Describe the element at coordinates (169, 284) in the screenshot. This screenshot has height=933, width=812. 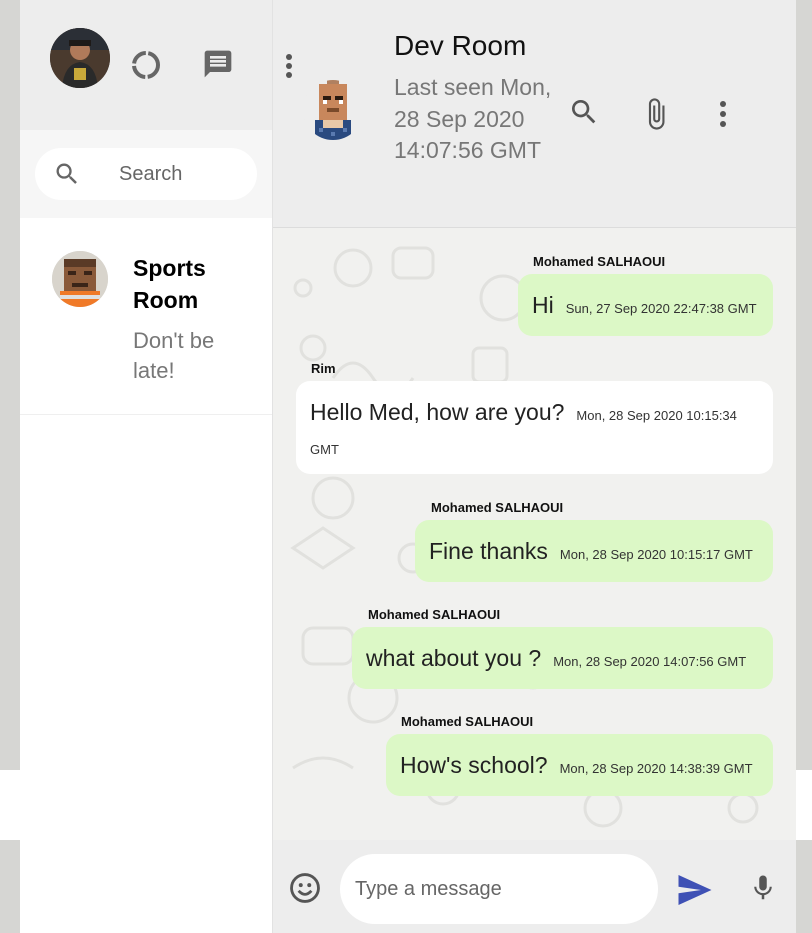
I see `chat-name: Sports Room` at that location.